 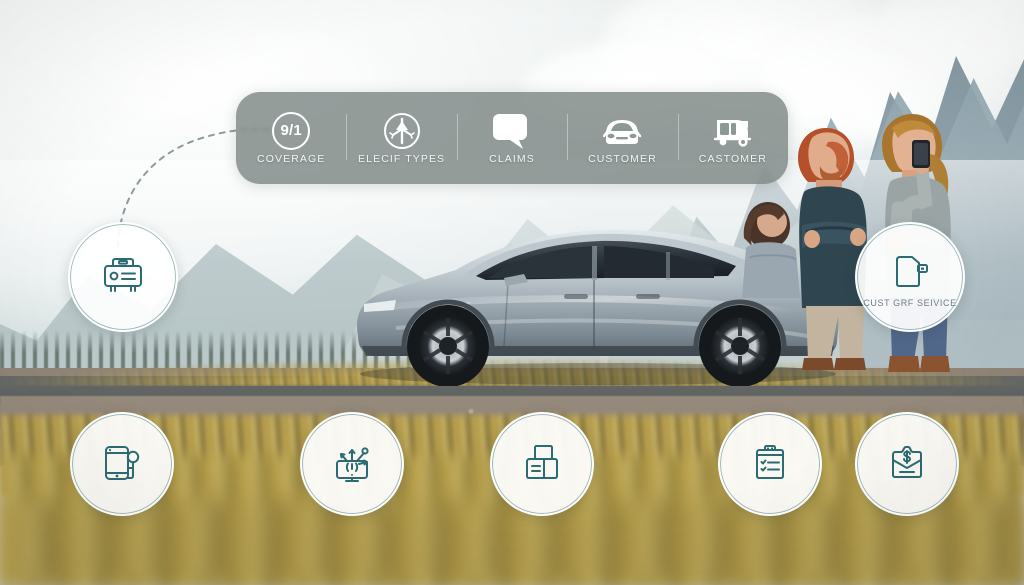 What do you see at coordinates (622, 131) in the screenshot?
I see `car-front-icon` at bounding box center [622, 131].